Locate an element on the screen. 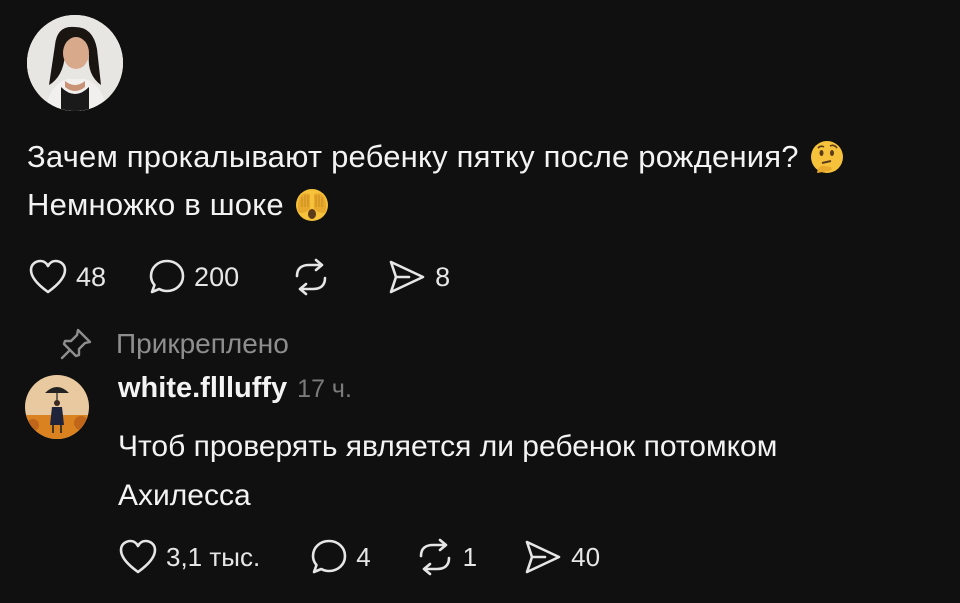 This screenshot has height=603, width=960. reply-actions: 3,1 тыс. 4 1 40 is located at coordinates (359, 557).